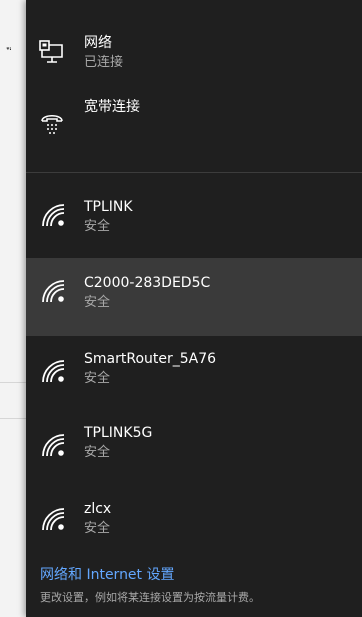 The image size is (362, 617). I want to click on network-name: 网络, so click(98, 43).